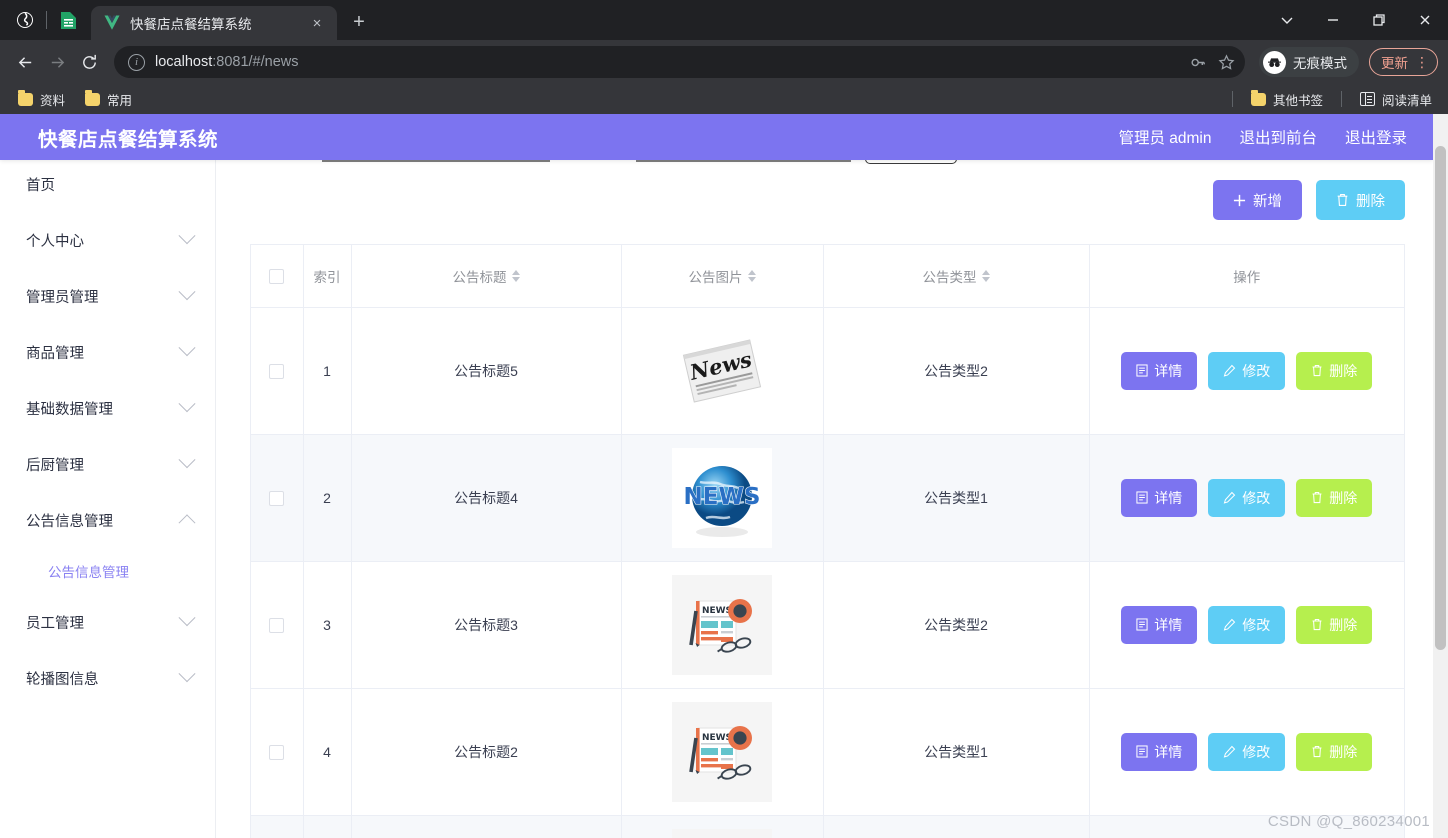 The image size is (1448, 838). Describe the element at coordinates (1142, 370) in the screenshot. I see `document-icon` at that location.